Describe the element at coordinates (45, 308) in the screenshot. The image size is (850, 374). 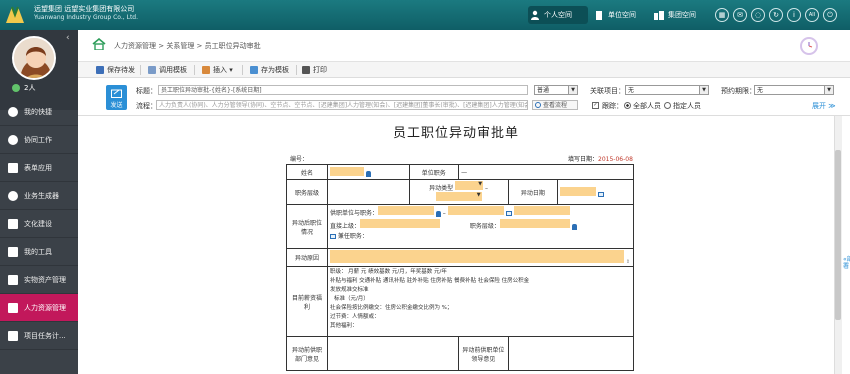
I see `sidebar-item-label: 人力资源管理` at that location.